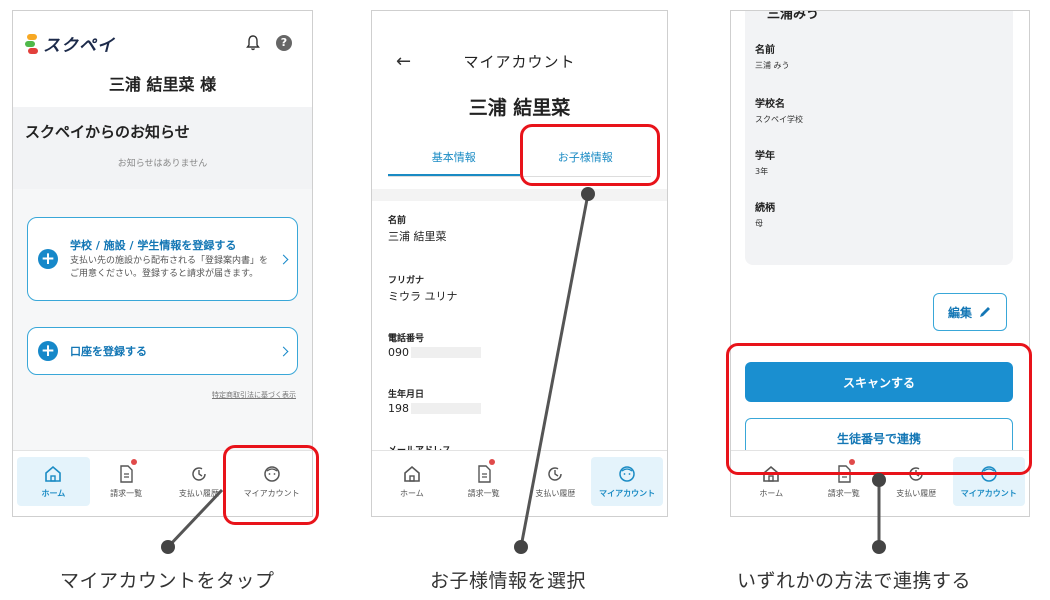 The image size is (1050, 600). What do you see at coordinates (508, 581) in the screenshot?
I see `caption-step-2: お子様情報を選択` at bounding box center [508, 581].